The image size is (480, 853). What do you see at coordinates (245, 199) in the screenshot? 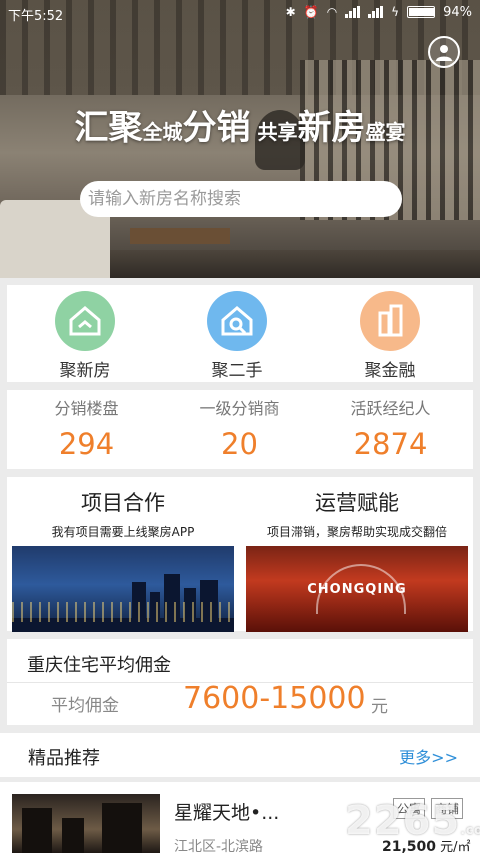
I see `search-input` at bounding box center [245, 199].